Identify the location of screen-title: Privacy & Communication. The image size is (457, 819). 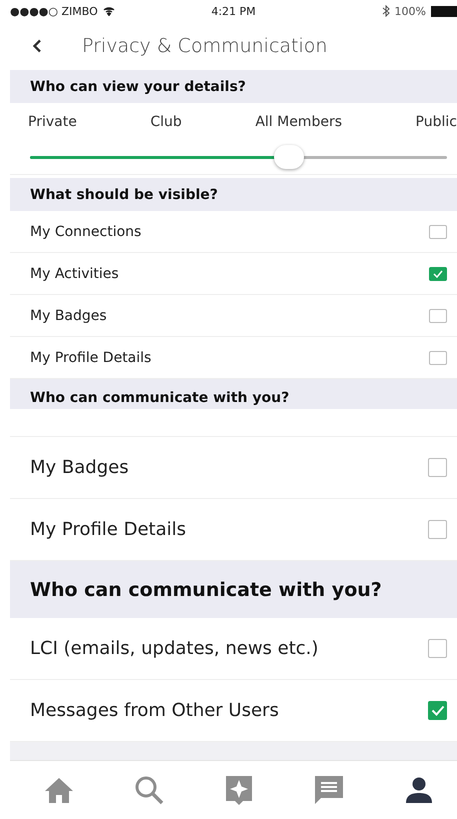
(205, 46).